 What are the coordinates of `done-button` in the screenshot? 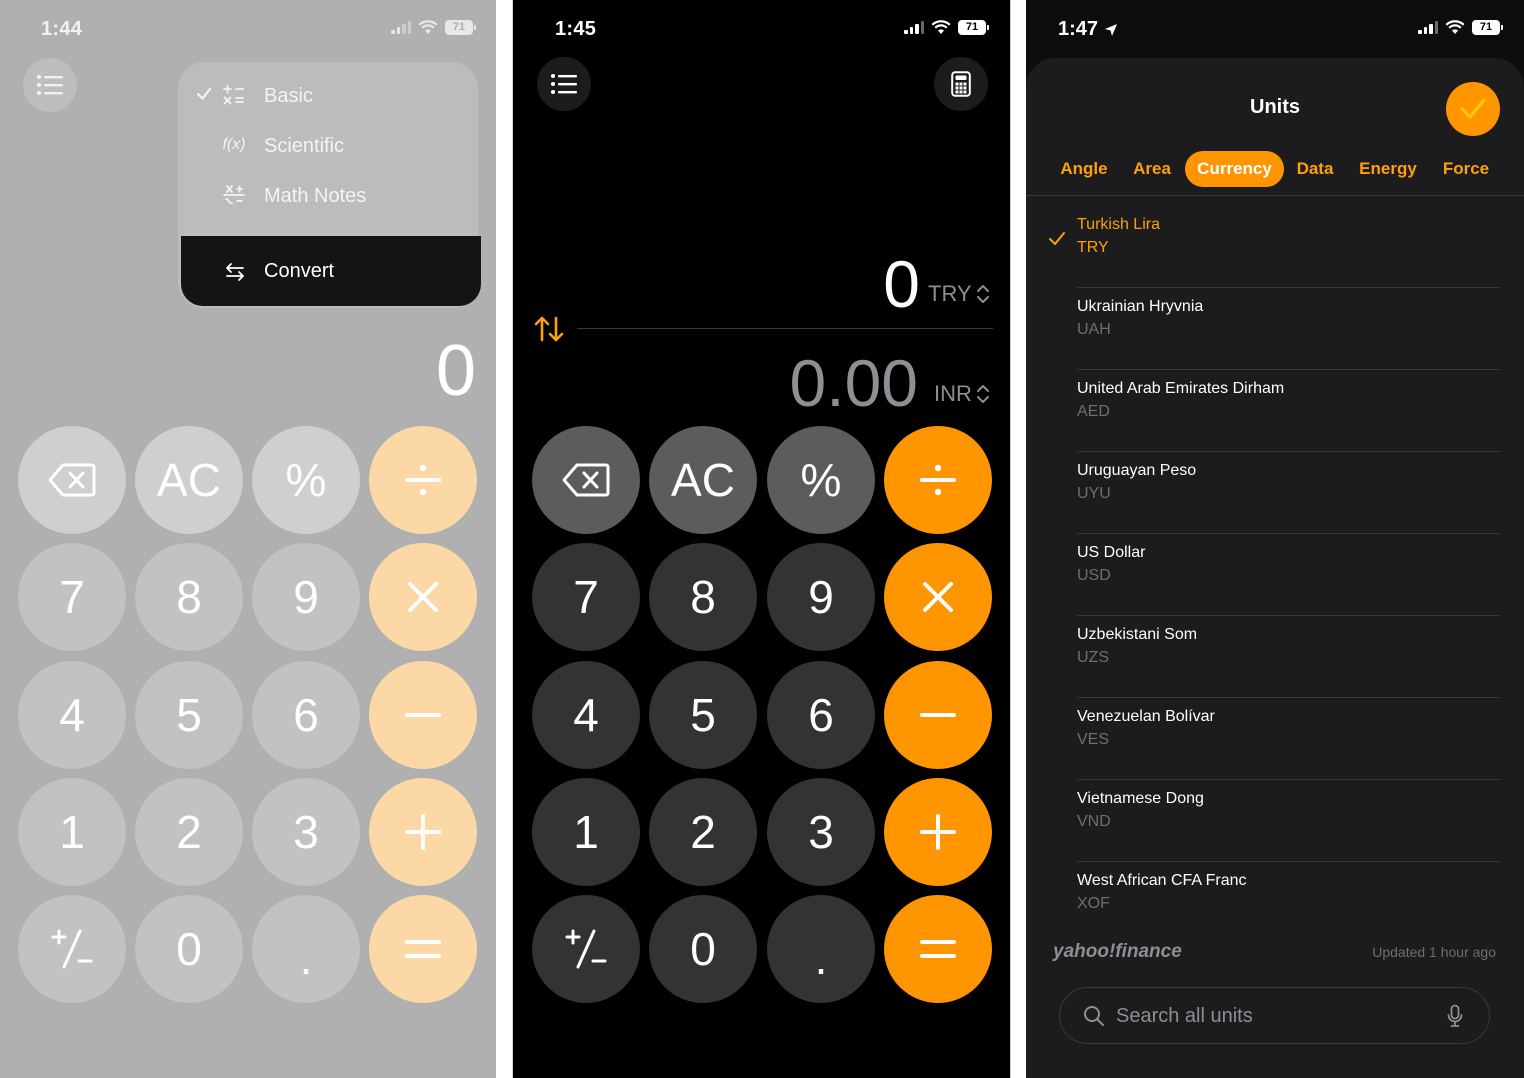 It's located at (1473, 109).